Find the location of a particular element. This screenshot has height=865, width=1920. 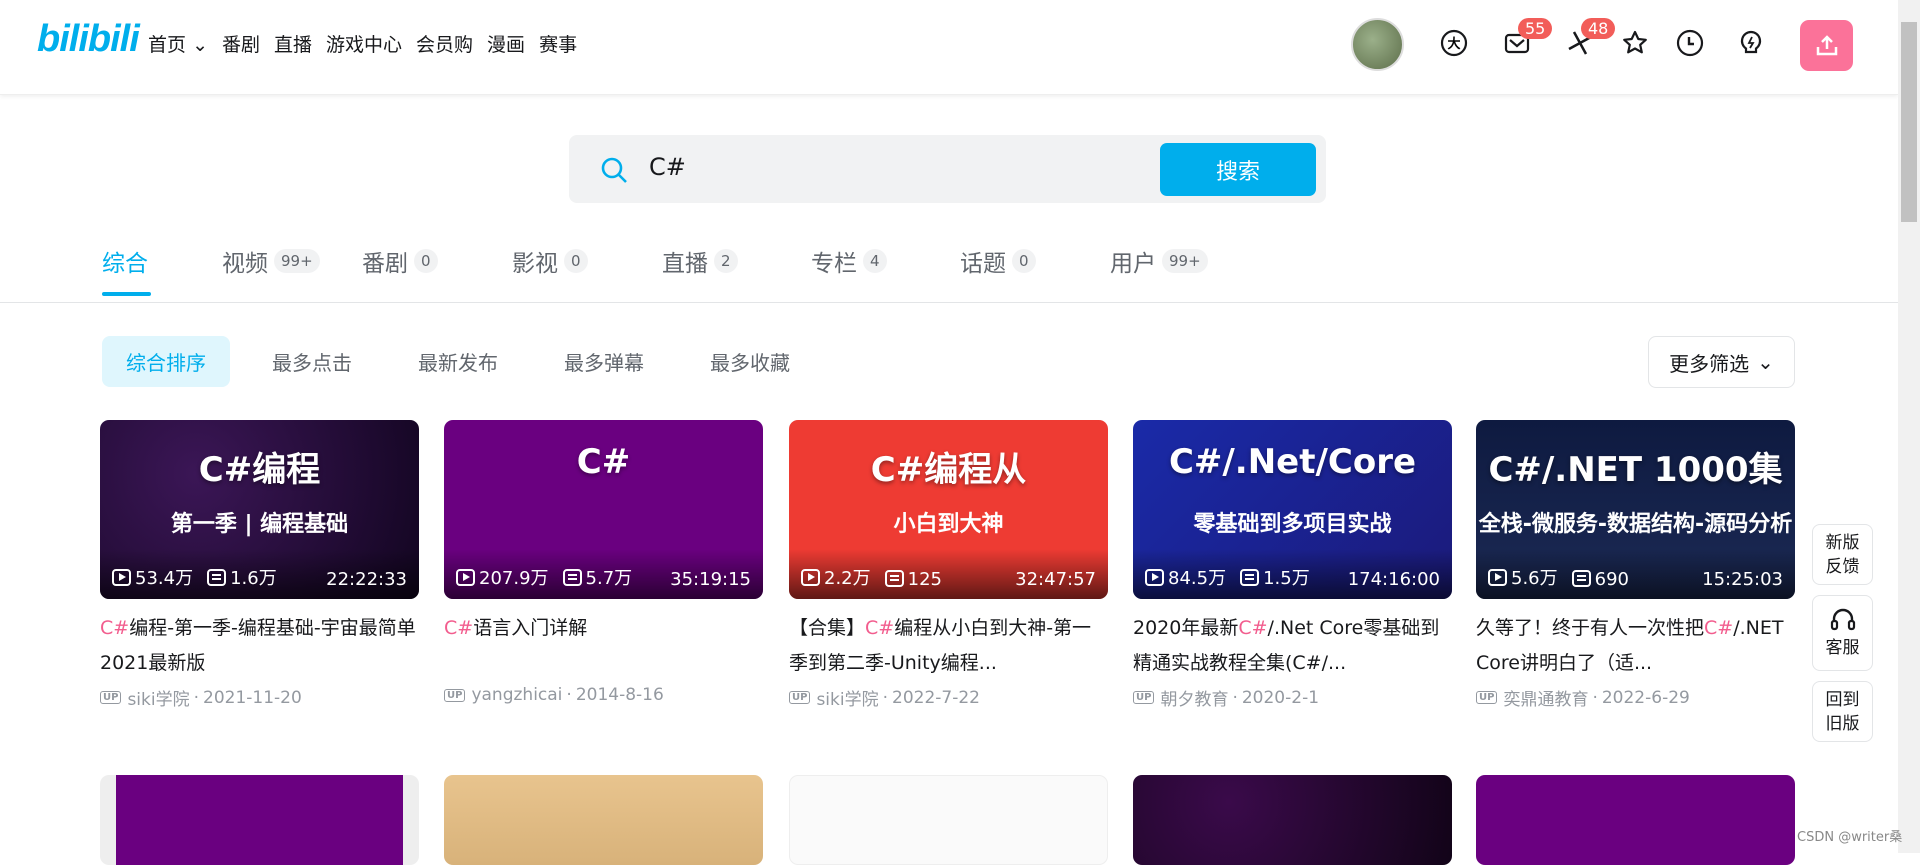

danmaku-count: 690 is located at coordinates (1600, 579).